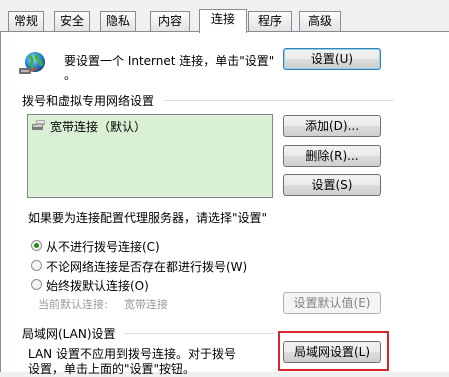  I want to click on setup-description-end: 。, so click(70, 75).